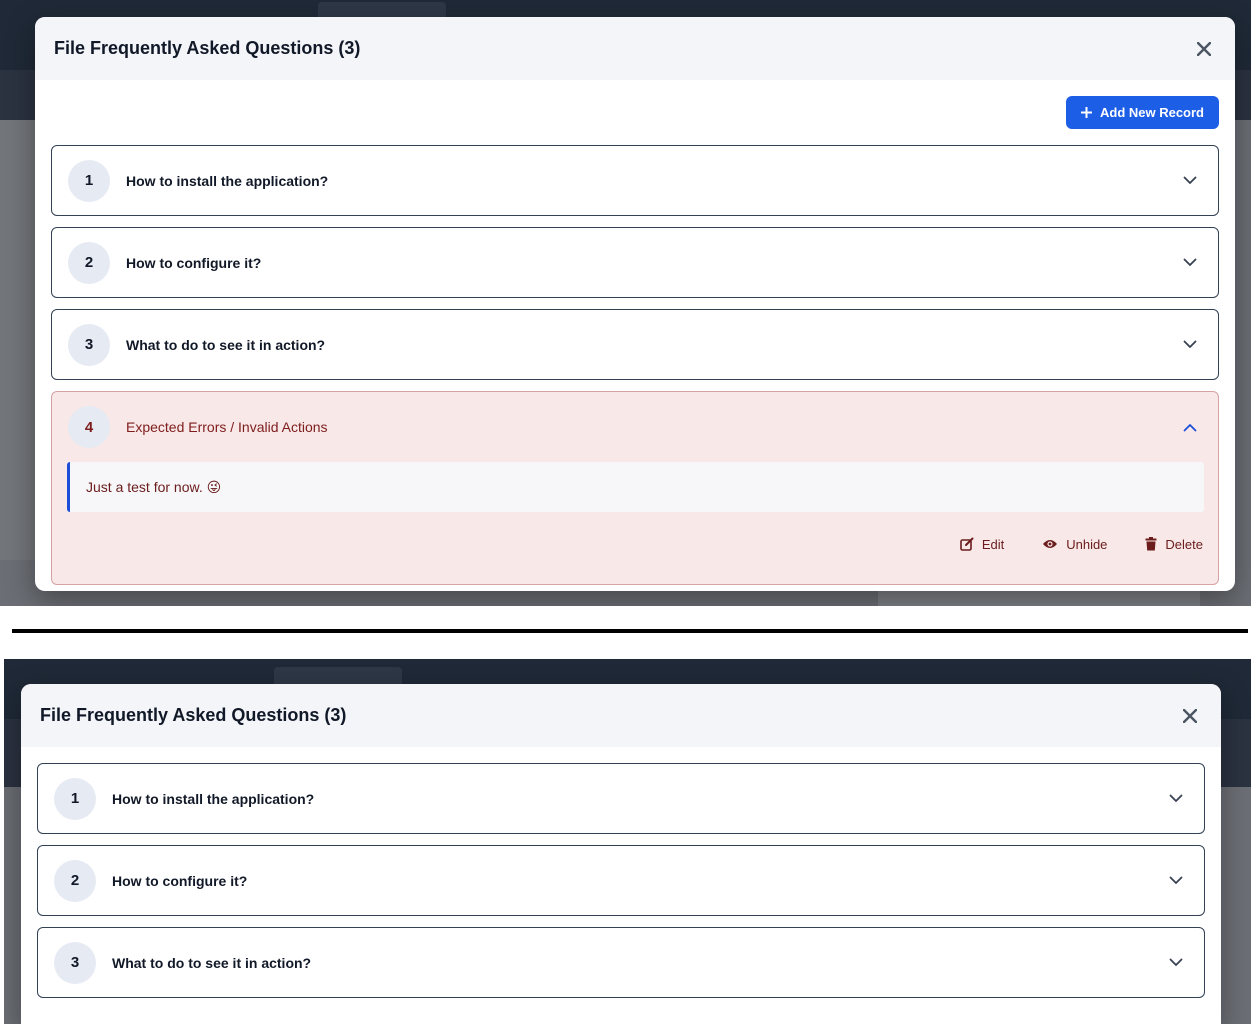 The image size is (1251, 1024). Describe the element at coordinates (89, 427) in the screenshot. I see `faq-item-number: 4` at that location.